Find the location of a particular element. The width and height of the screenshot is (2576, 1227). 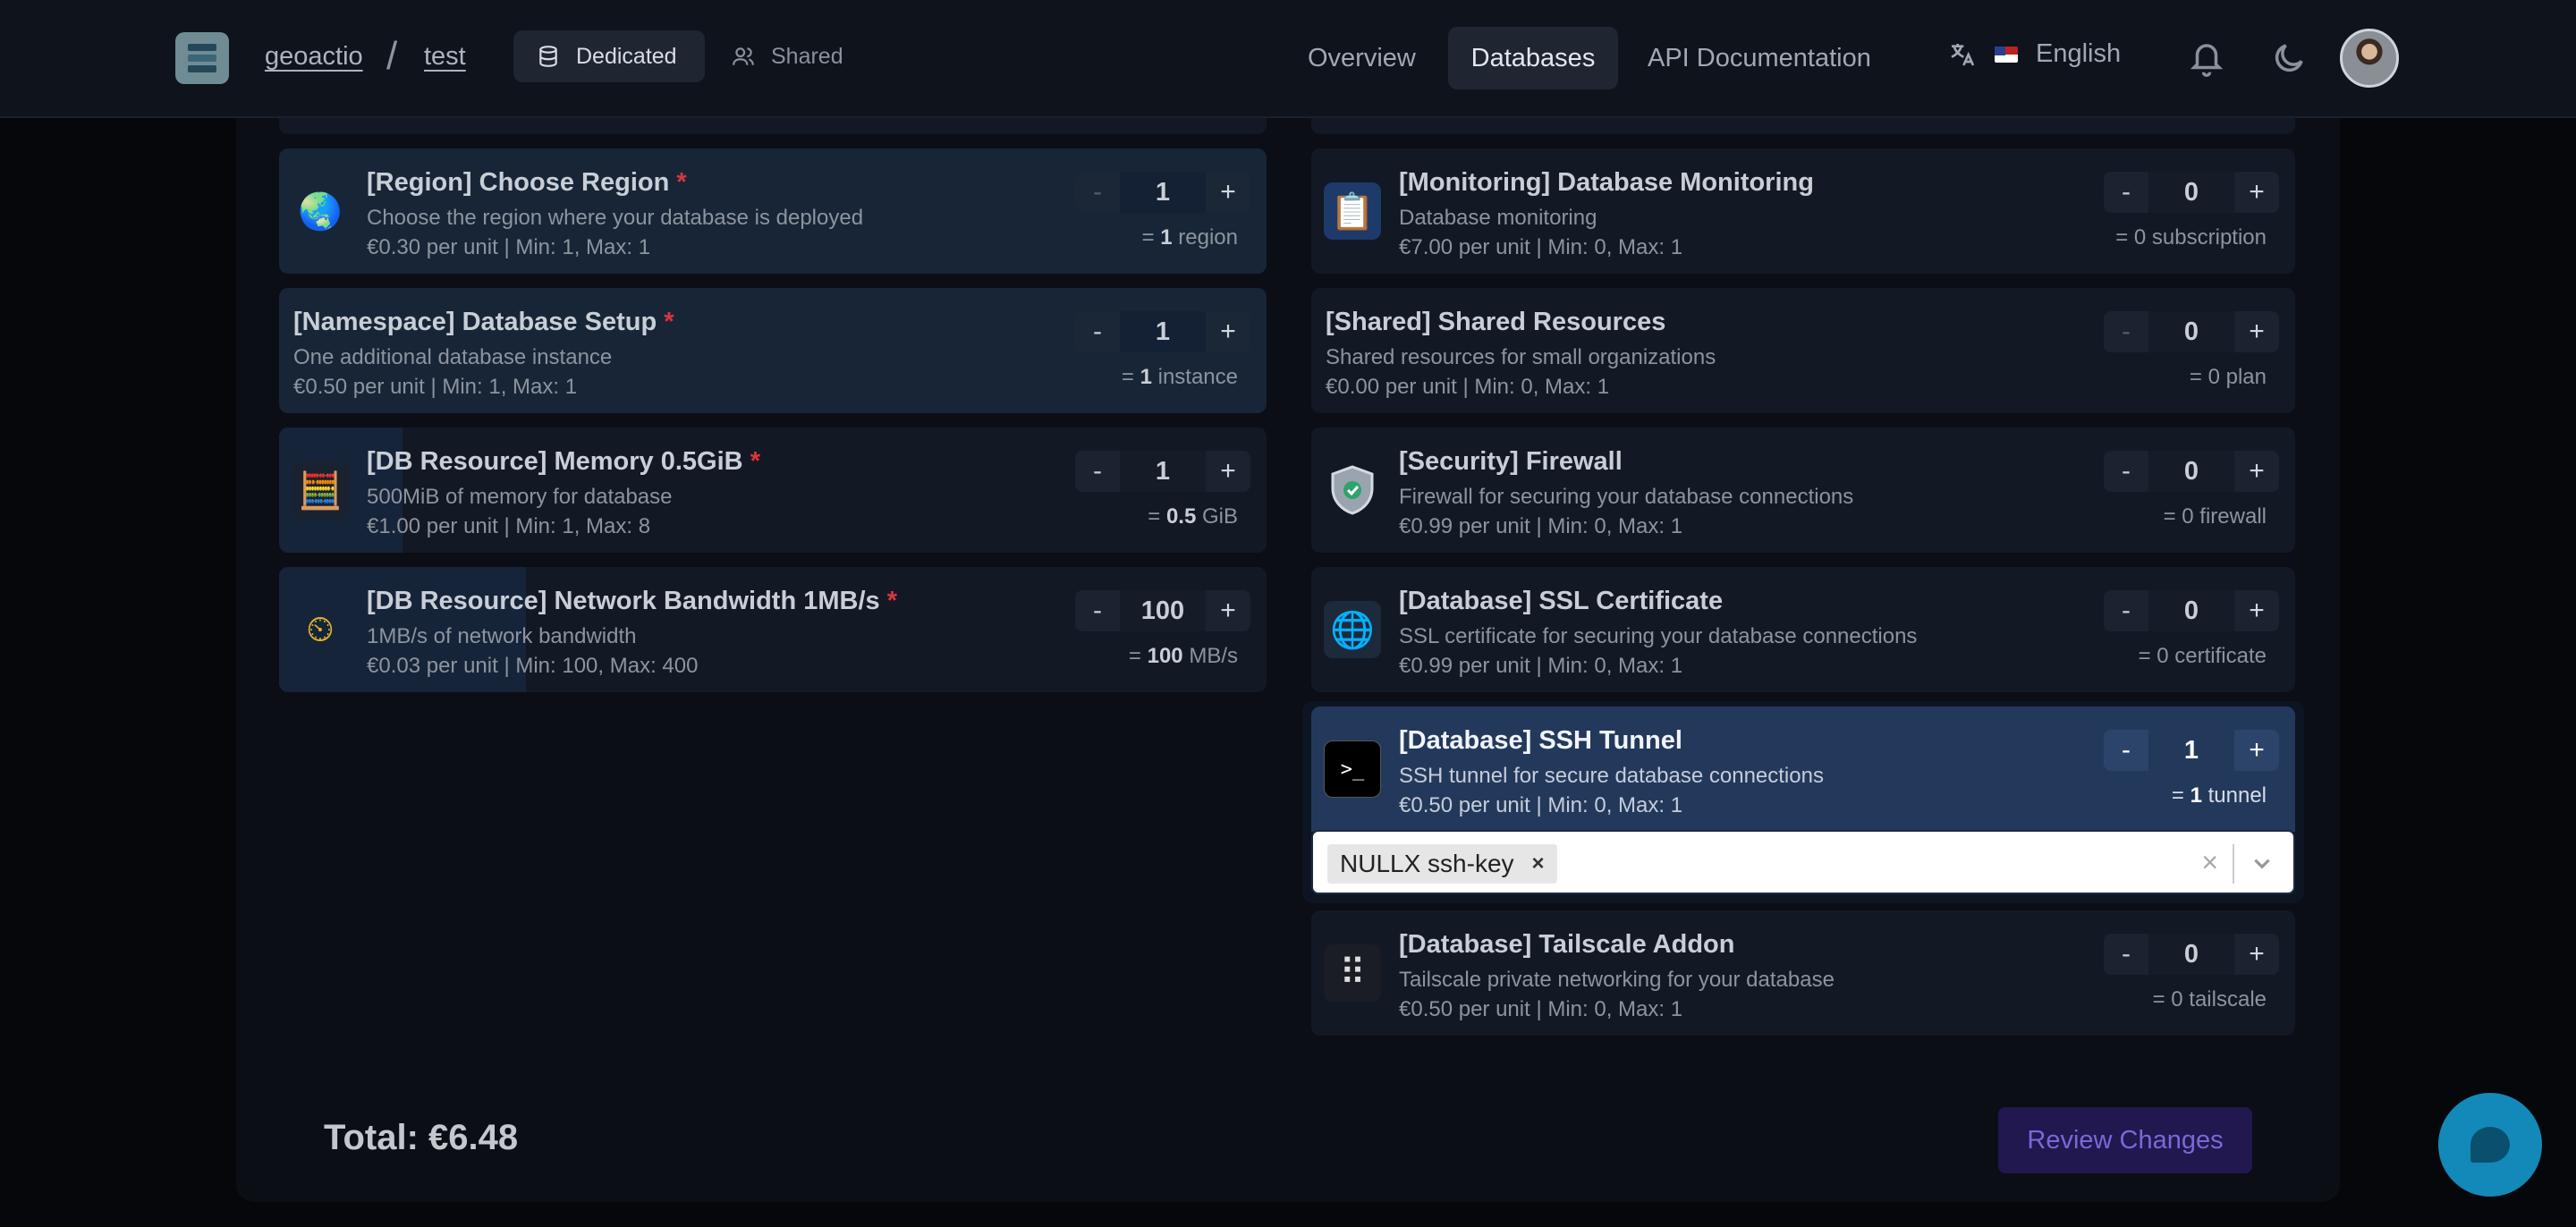

chevron-down-icon is located at coordinates (2262, 863).